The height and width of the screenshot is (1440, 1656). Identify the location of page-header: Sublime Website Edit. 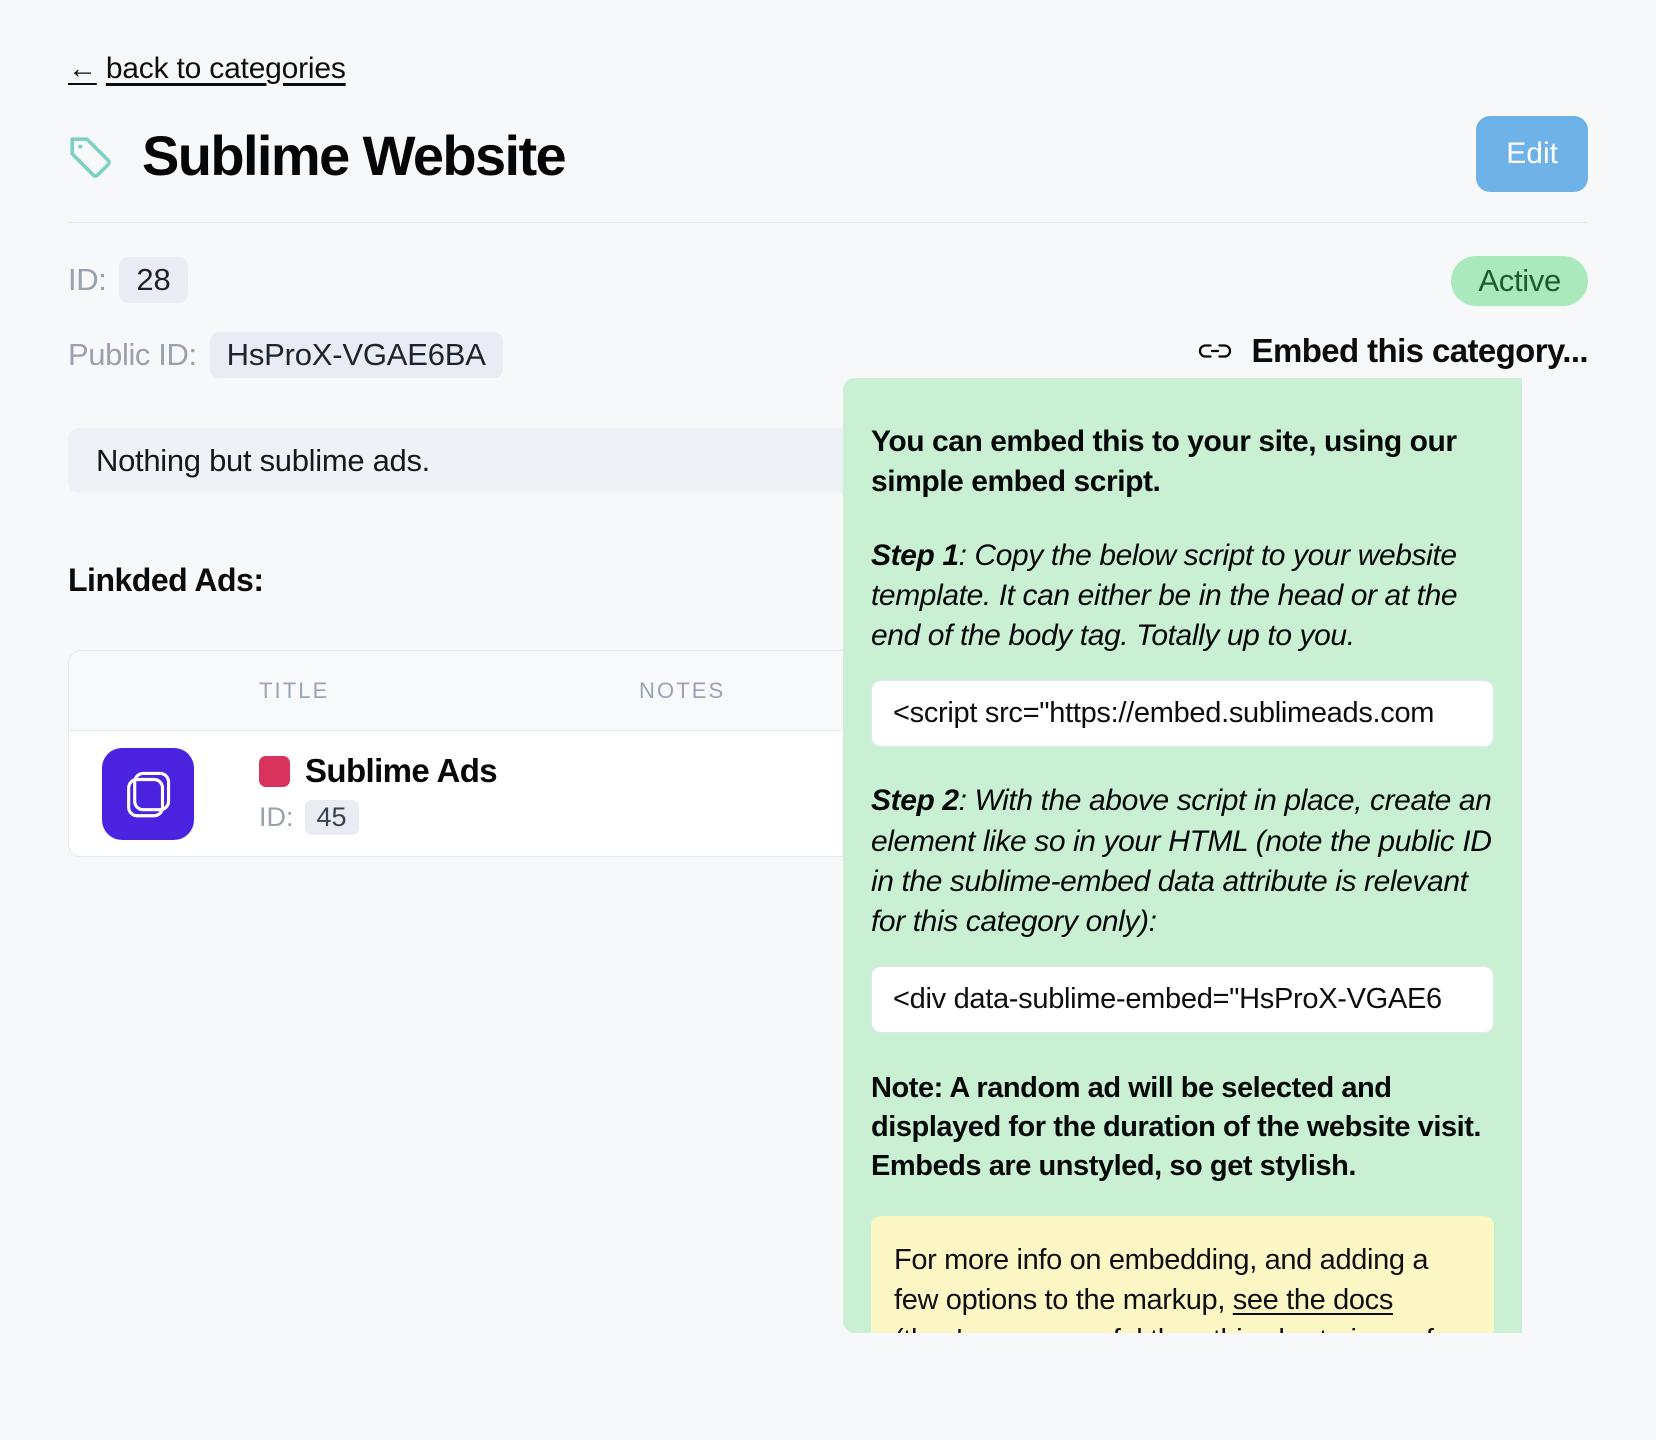
(828, 156).